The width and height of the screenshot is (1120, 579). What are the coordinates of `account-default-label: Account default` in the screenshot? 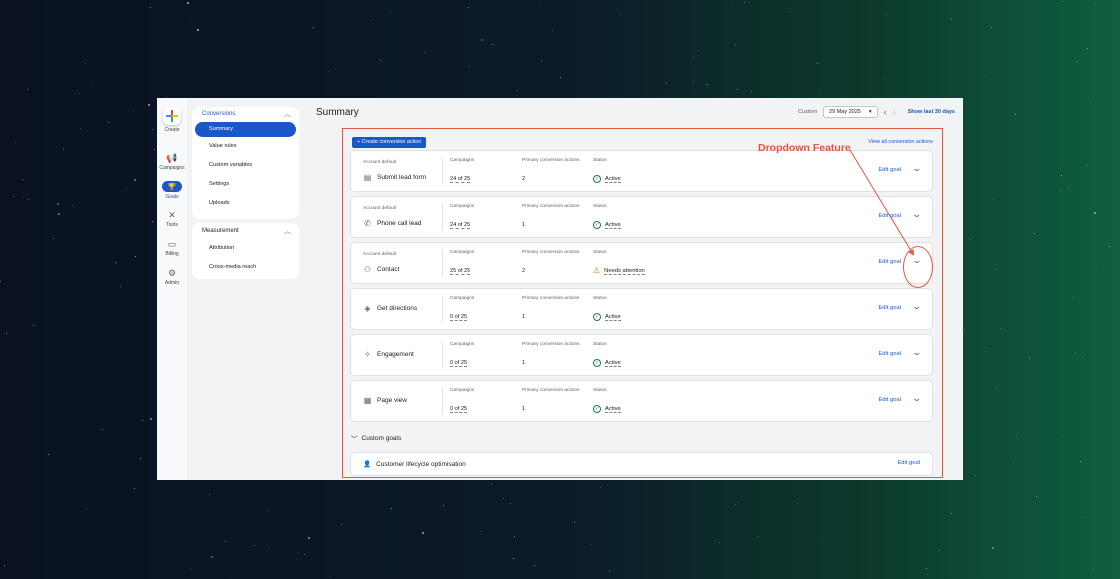 It's located at (380, 208).